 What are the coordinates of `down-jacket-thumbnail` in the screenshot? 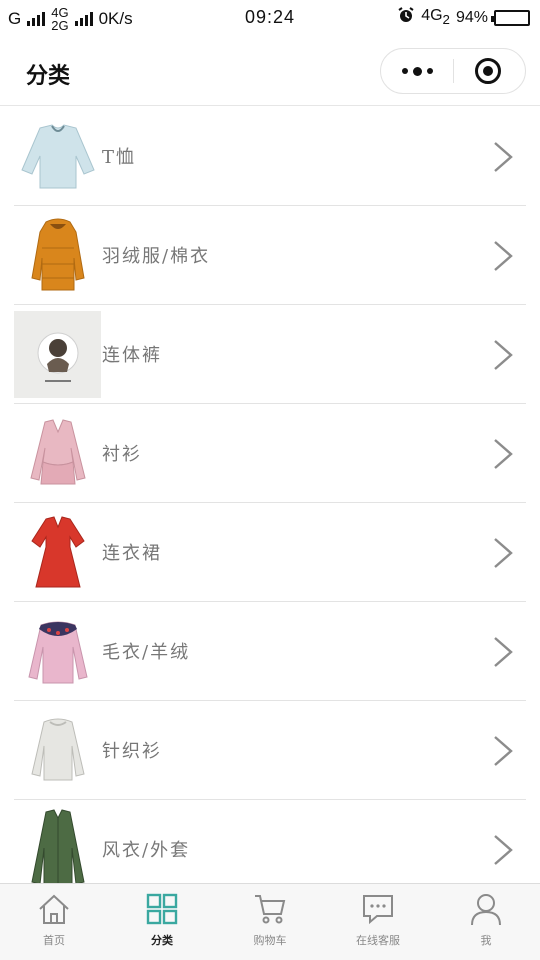 It's located at (57, 255).